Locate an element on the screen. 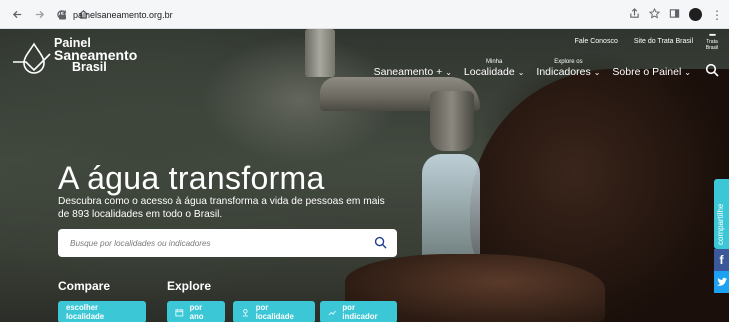 The image size is (729, 322). browser-toolbar: painelsaneamento.org.br ⋮ is located at coordinates (364, 14).